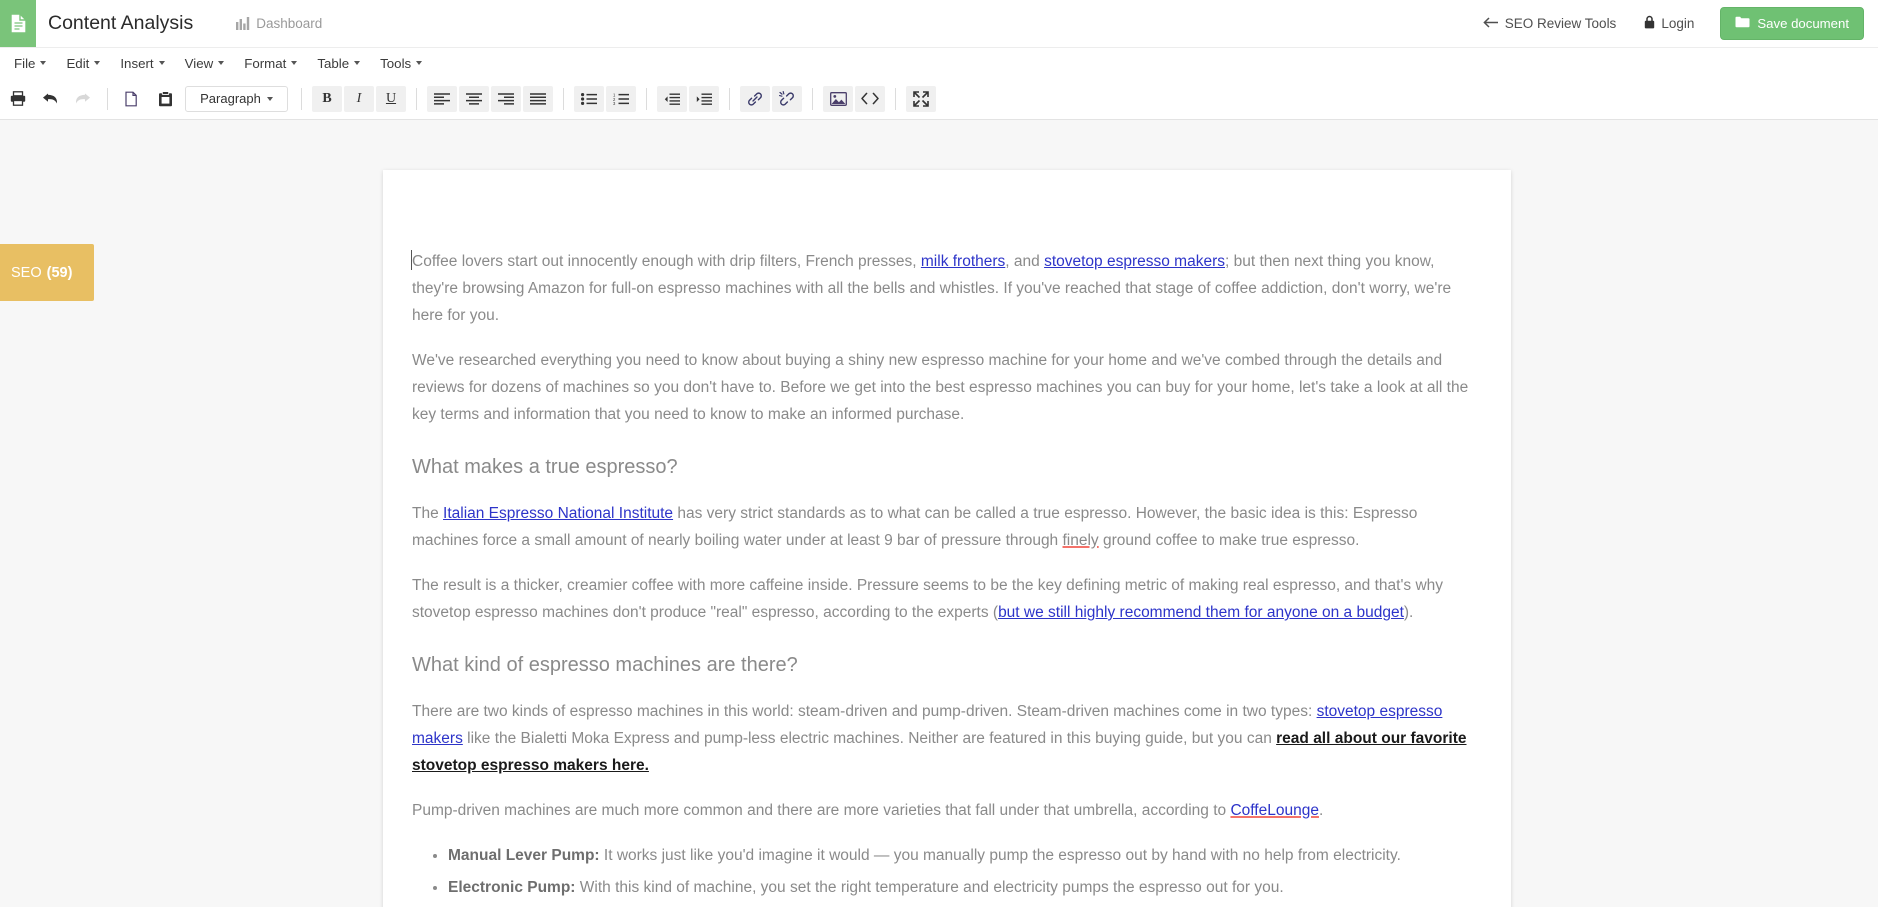 The image size is (1878, 907). I want to click on outdent-button, so click(672, 98).